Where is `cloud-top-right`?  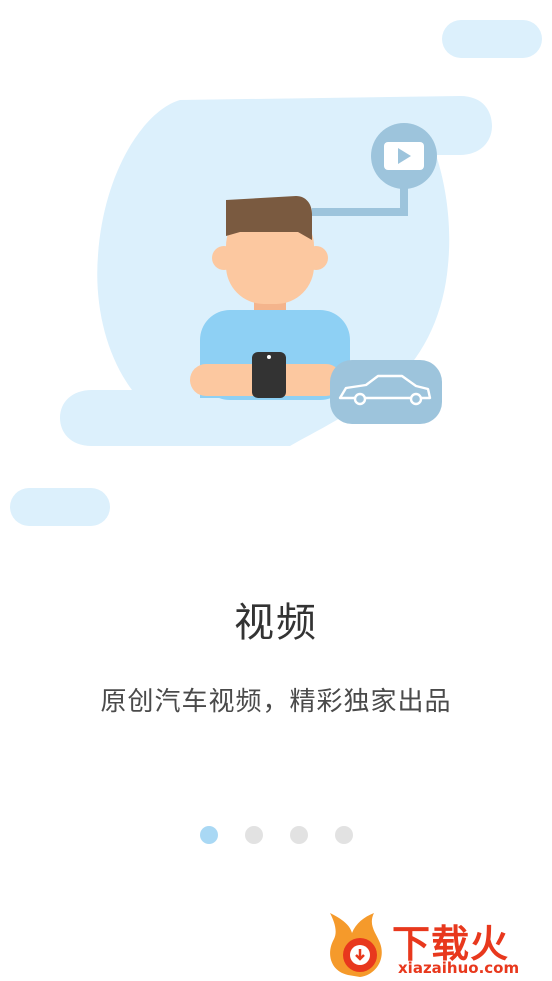 cloud-top-right is located at coordinates (492, 39).